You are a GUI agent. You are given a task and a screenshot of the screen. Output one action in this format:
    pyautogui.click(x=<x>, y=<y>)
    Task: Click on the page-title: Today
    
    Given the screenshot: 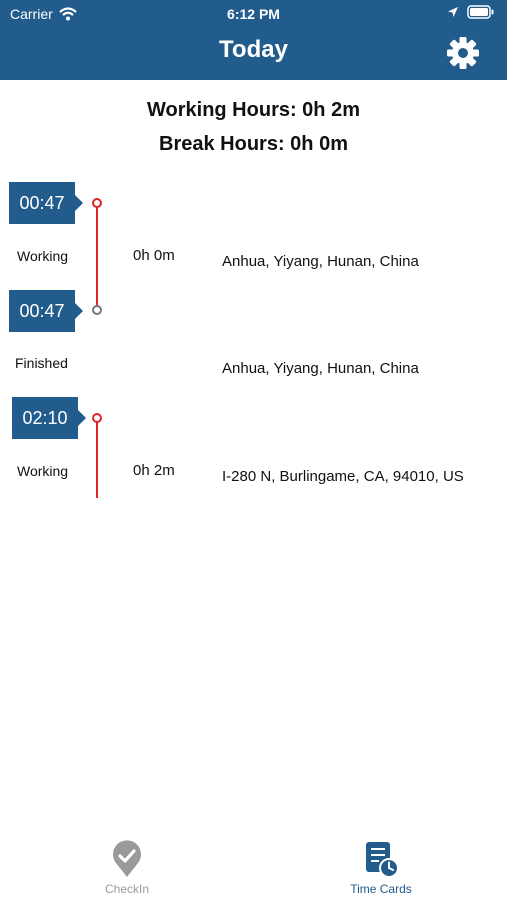 What is the action you would take?
    pyautogui.click(x=253, y=49)
    